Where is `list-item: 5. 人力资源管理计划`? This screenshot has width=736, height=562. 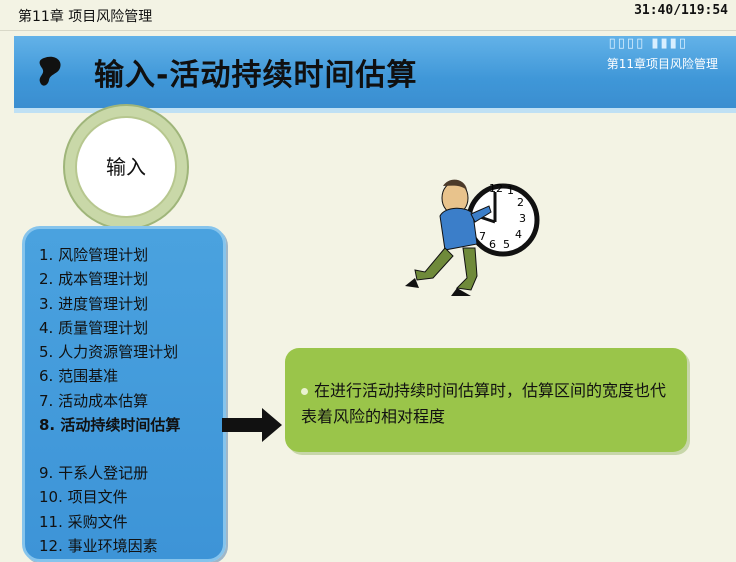
list-item: 5. 人力资源管理计划 is located at coordinates (109, 352).